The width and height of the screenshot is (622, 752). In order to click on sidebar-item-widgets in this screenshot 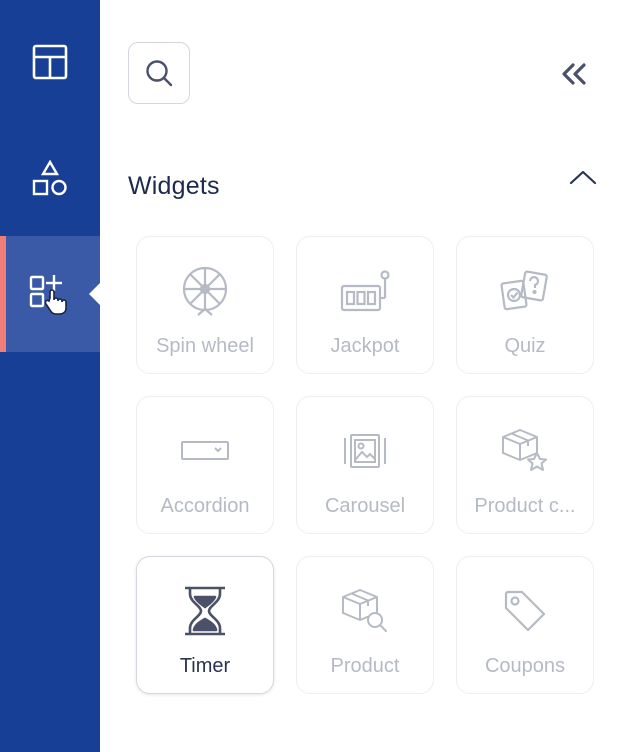, I will do `click(50, 294)`.